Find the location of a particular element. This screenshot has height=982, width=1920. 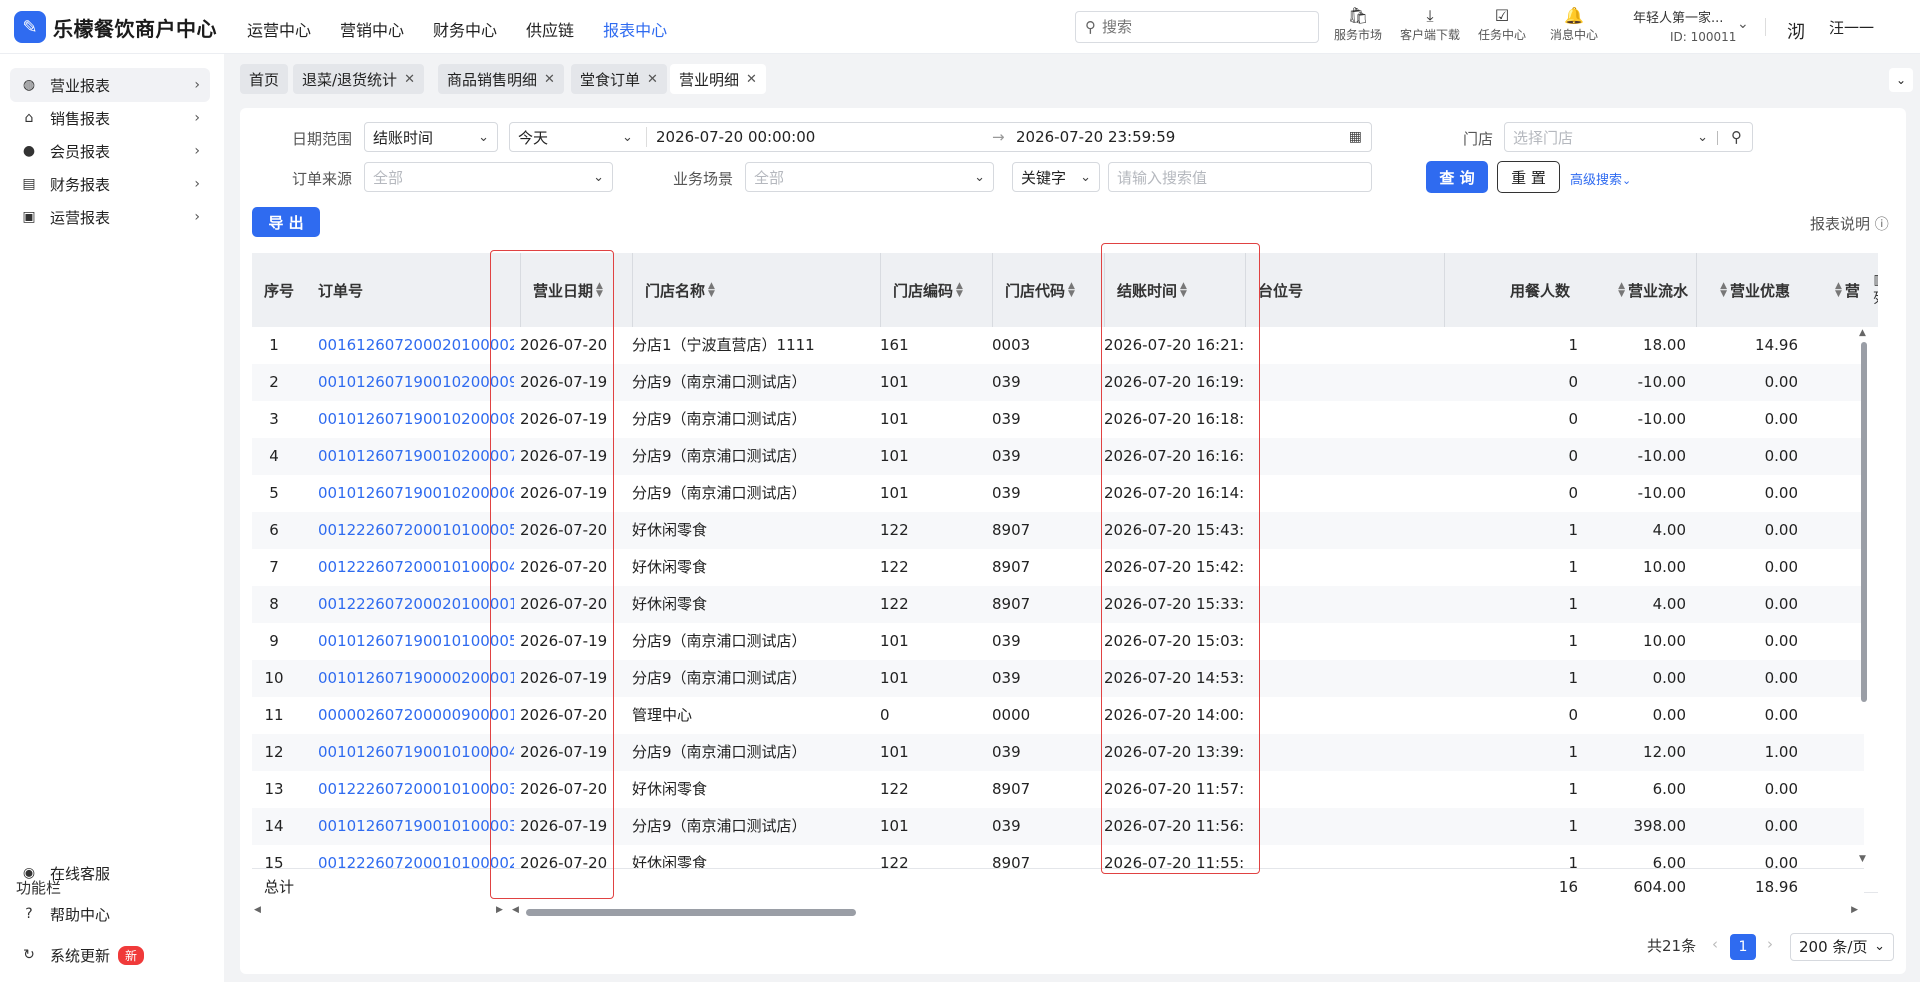

tab-item: 营业明细 ✕ is located at coordinates (718, 79).